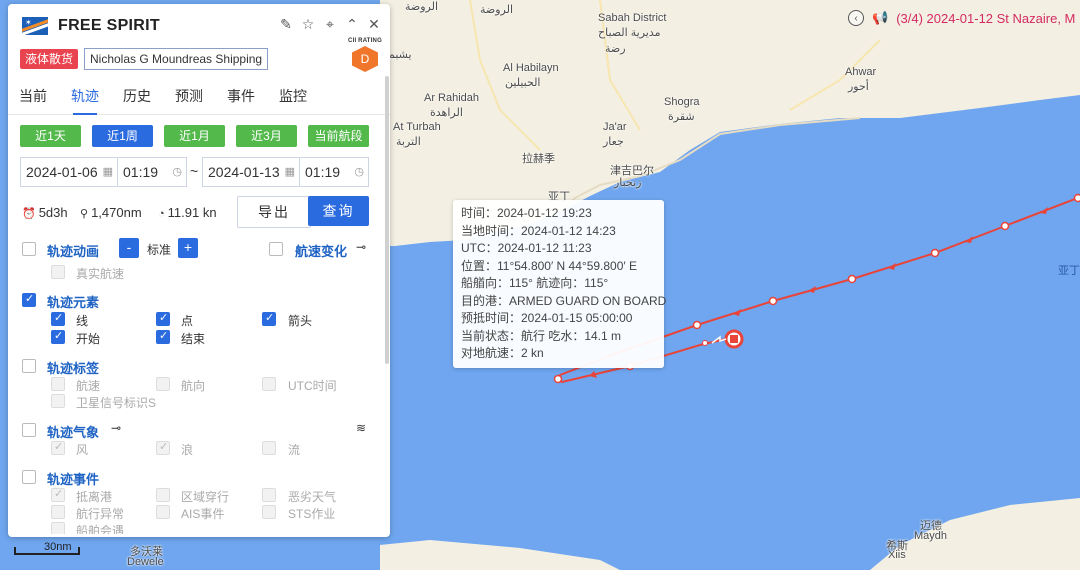  I want to click on area-checkbox, so click(163, 495).